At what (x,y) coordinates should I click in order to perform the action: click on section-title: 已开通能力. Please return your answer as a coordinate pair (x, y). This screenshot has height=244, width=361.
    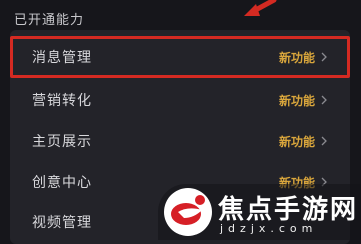
    Looking at the image, I should click on (49, 20).